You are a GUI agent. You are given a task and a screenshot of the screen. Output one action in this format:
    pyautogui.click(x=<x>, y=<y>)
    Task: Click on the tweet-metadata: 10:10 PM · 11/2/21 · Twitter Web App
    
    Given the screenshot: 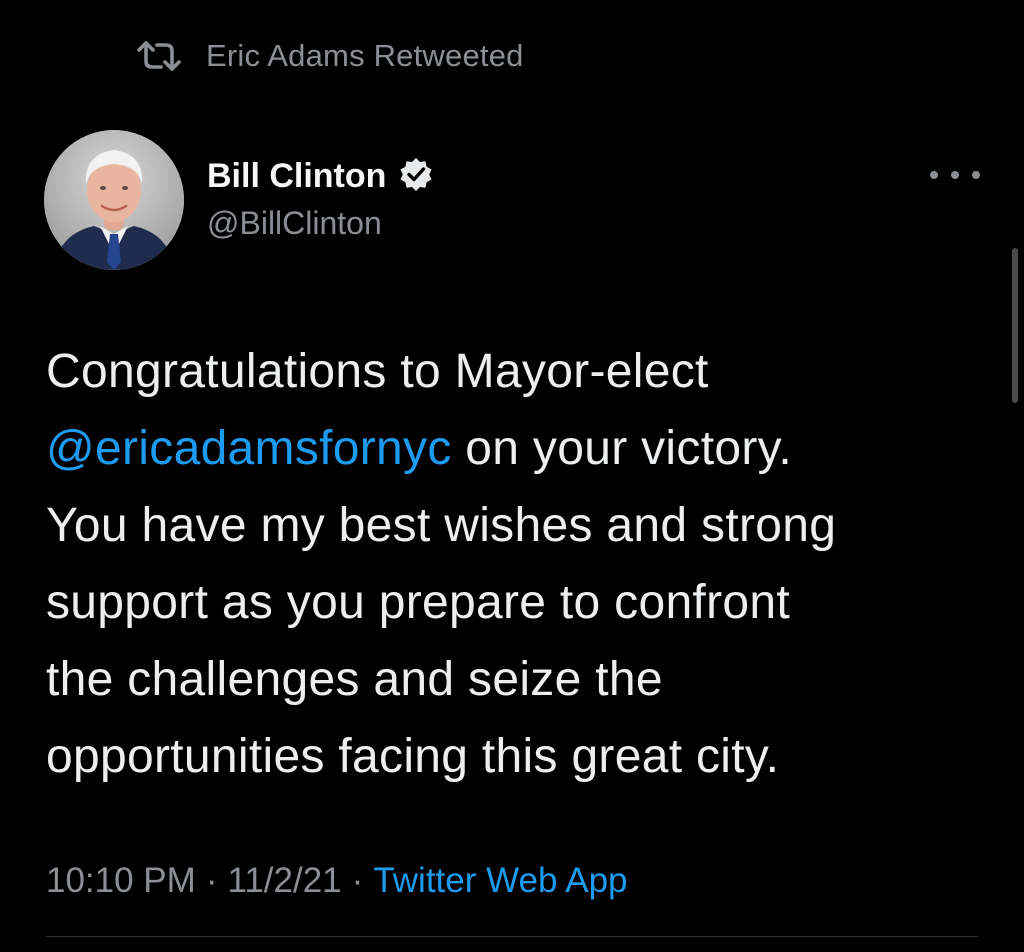 What is the action you would take?
    pyautogui.click(x=337, y=881)
    